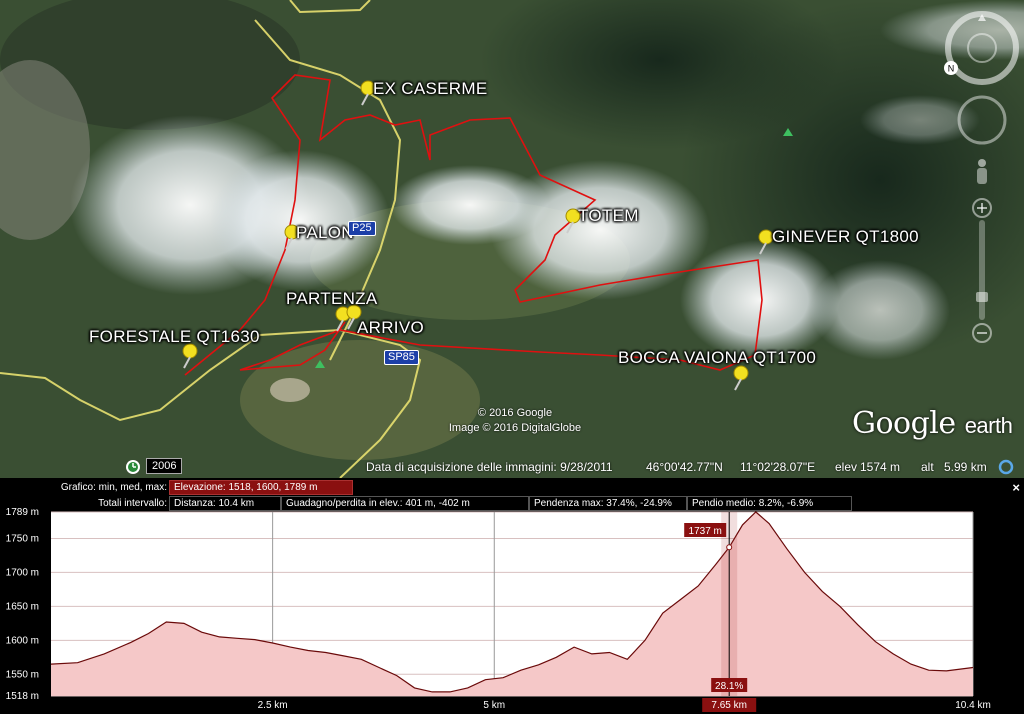  I want to click on cursor-point, so click(729, 547).